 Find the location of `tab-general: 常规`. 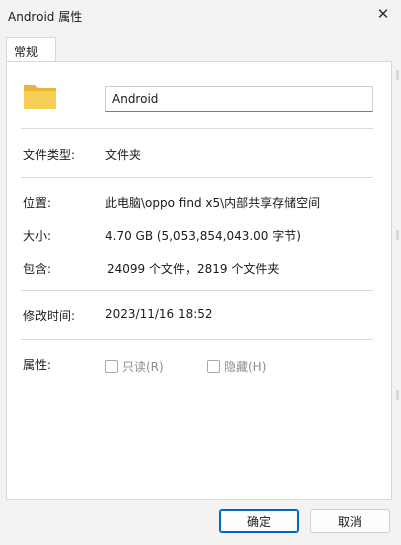

tab-general: 常规 is located at coordinates (31, 49).